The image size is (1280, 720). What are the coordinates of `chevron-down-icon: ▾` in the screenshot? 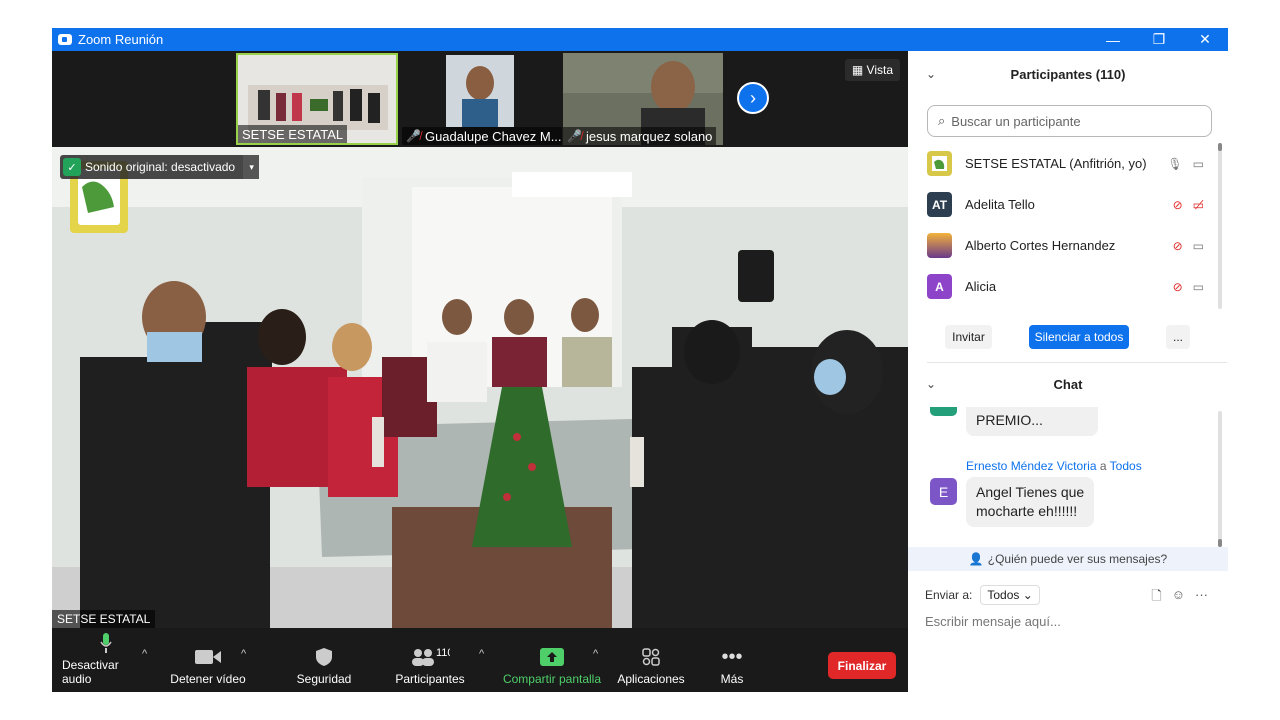 It's located at (251, 167).